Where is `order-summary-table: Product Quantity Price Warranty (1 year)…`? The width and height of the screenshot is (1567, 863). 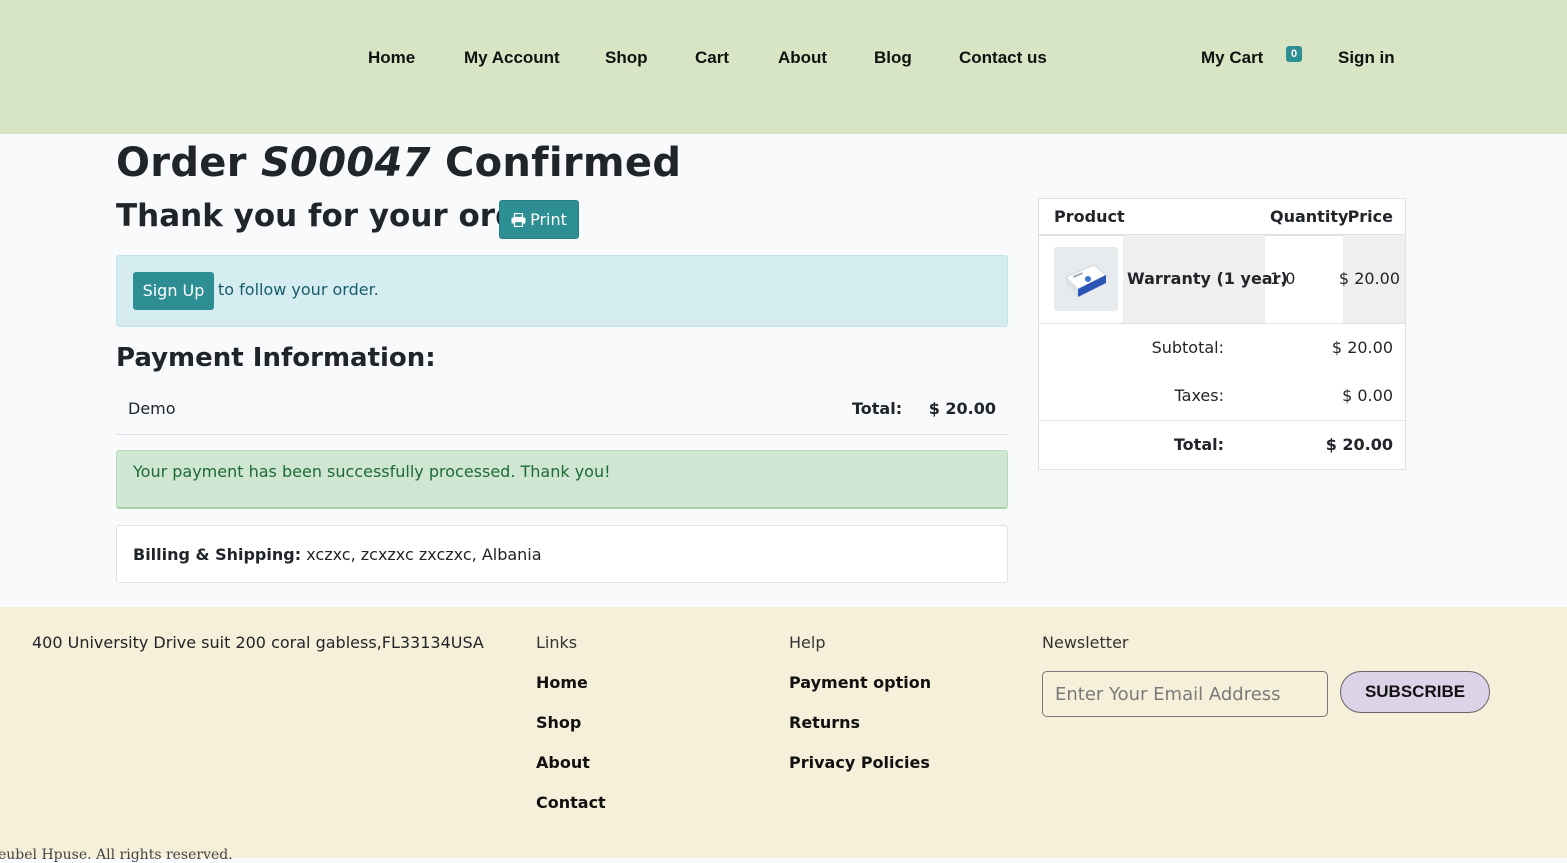
order-summary-table: Product Quantity Price Warranty (1 year)… is located at coordinates (1222, 334).